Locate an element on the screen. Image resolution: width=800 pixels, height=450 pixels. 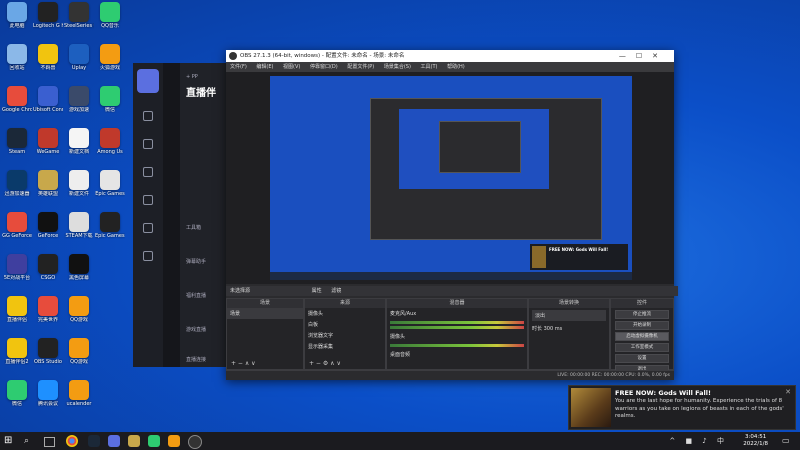
maximize-button: ☐ is located at coordinates (644, 56).